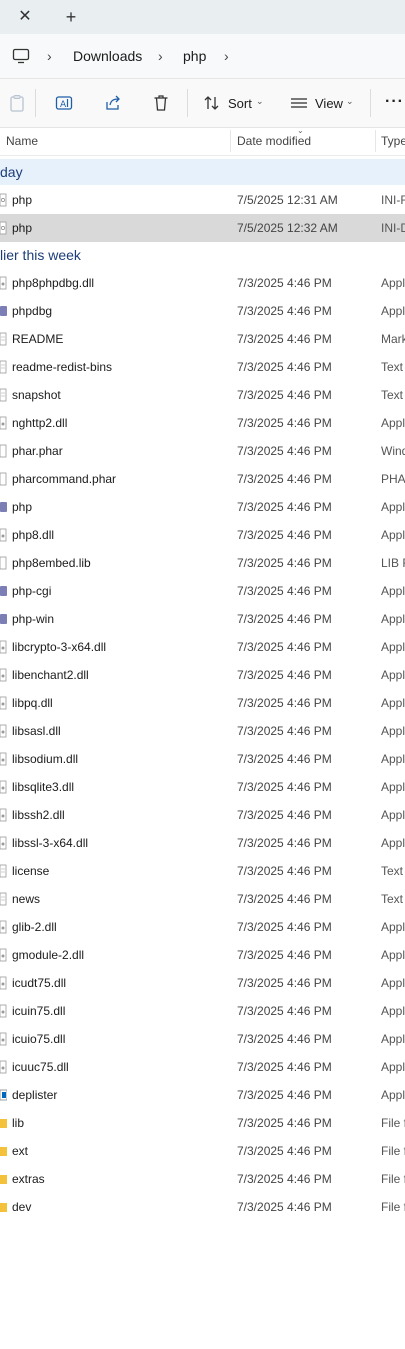 This screenshot has height=1349, width=405. I want to click on file-name: nghttp2.dll, so click(40, 423).